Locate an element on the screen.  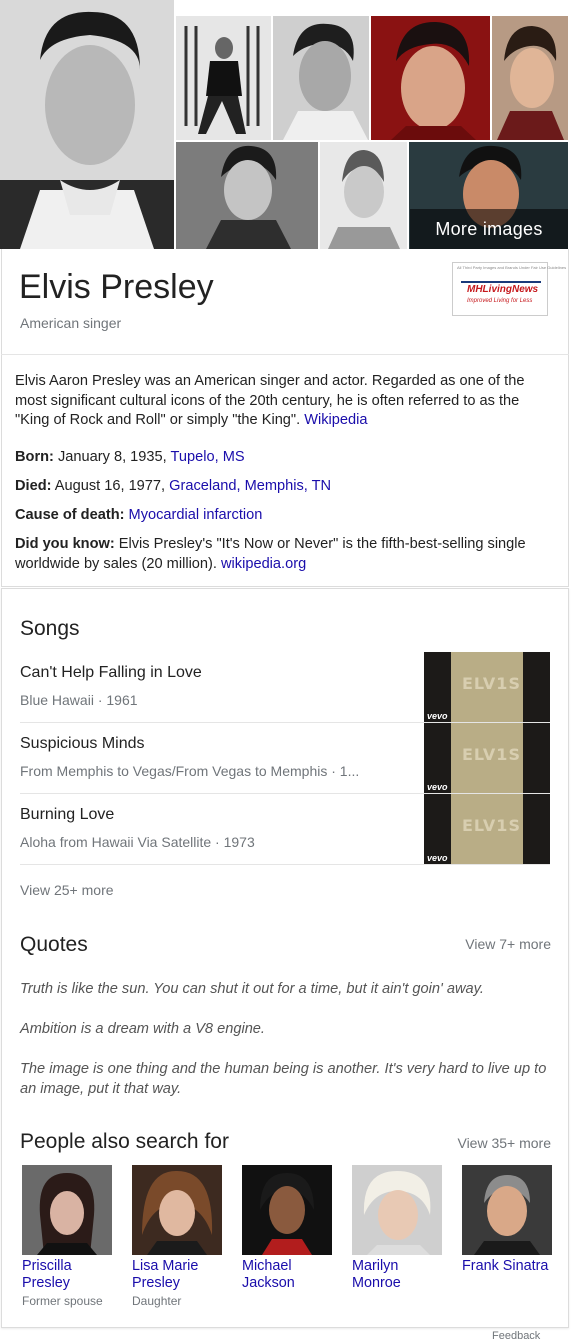
quote-text: Ambition is a dream with a V8 engine. is located at coordinates (142, 1029).